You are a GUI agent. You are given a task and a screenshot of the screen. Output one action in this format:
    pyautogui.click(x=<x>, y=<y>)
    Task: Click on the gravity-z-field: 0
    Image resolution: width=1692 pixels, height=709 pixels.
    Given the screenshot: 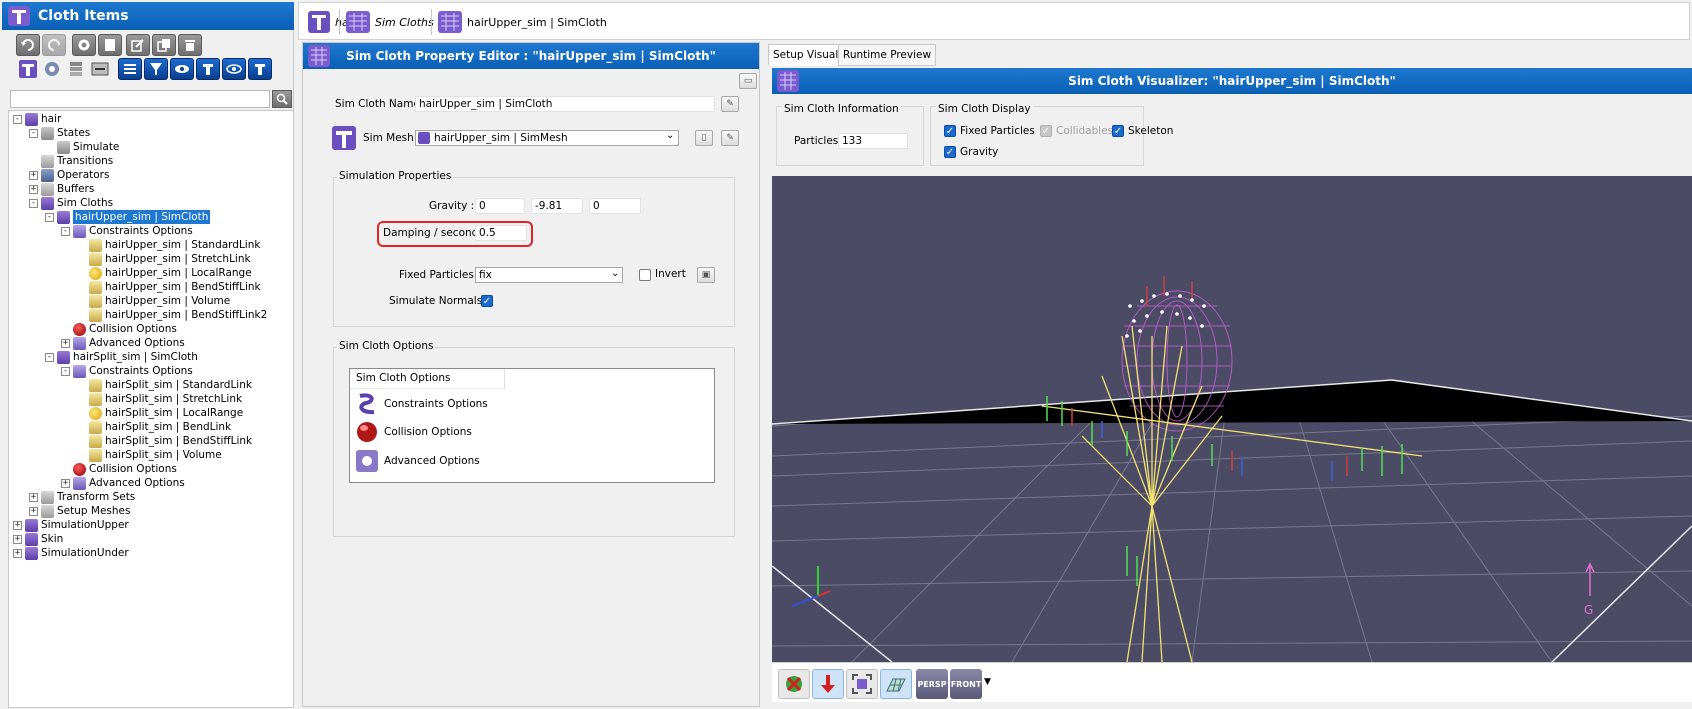 What is the action you would take?
    pyautogui.click(x=615, y=206)
    